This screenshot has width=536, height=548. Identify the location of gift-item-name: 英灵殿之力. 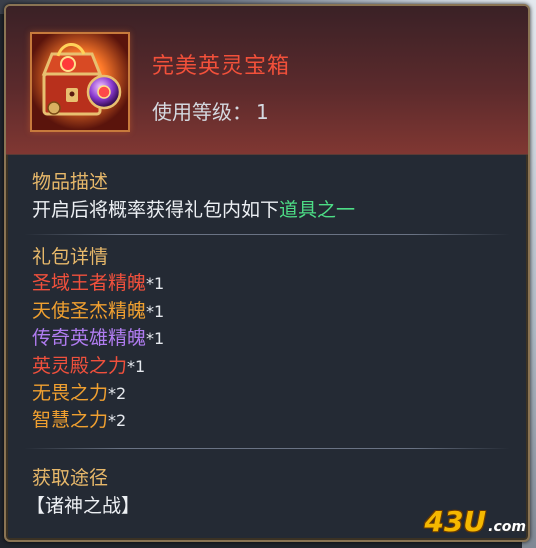
(80, 365).